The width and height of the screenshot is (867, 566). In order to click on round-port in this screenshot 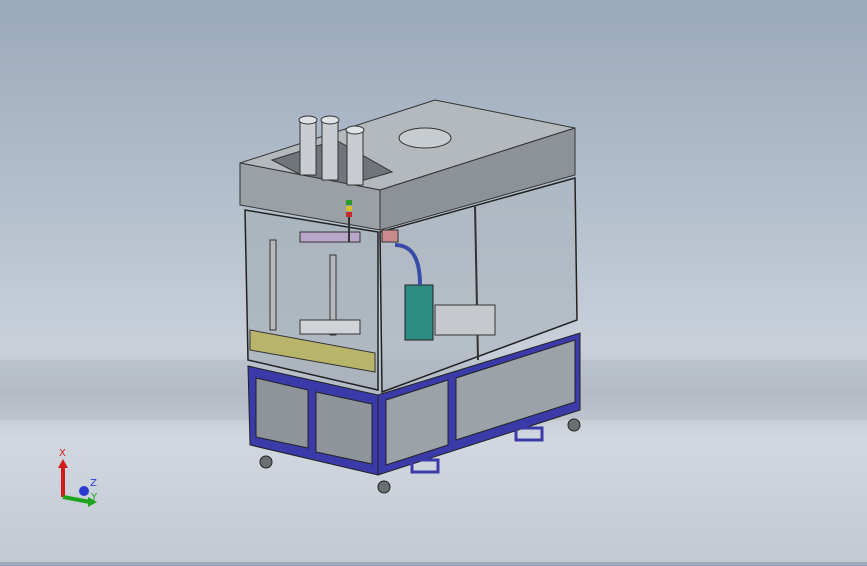, I will do `click(425, 138)`.